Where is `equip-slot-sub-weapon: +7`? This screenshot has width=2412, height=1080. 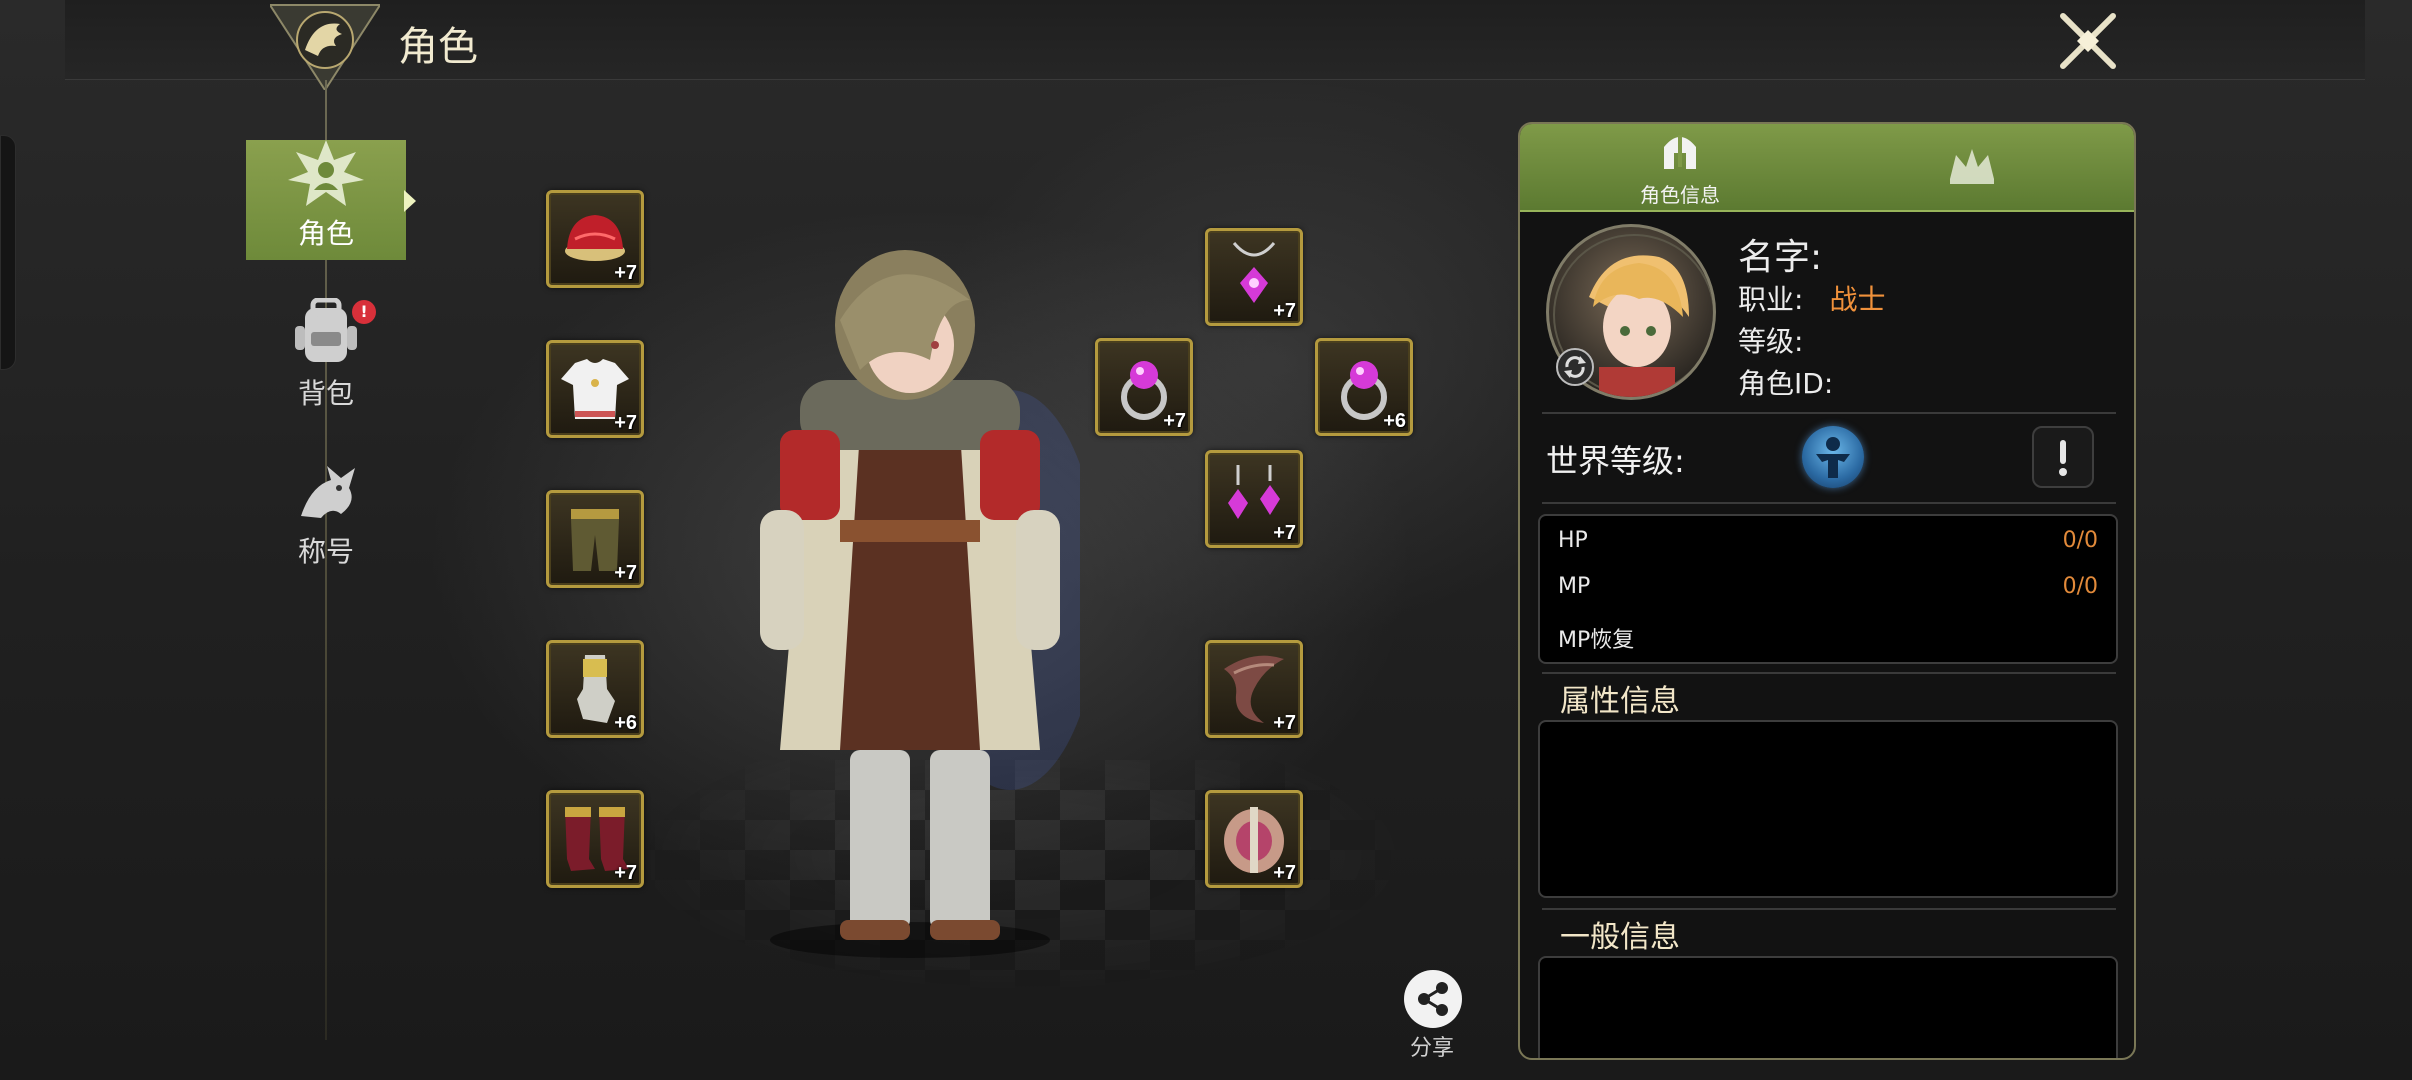 equip-slot-sub-weapon: +7 is located at coordinates (1254, 839).